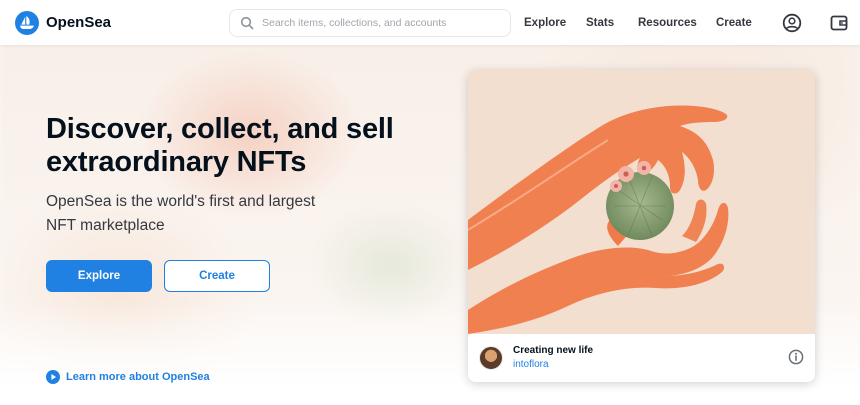 This screenshot has width=860, height=405. I want to click on opensea-logo: OpenSea, so click(63, 22).